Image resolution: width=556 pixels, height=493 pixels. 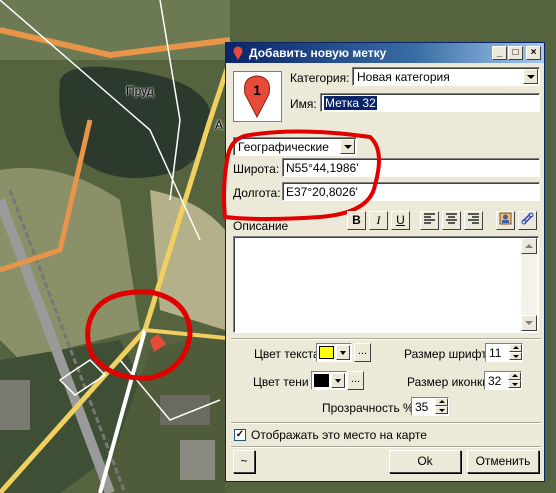 I want to click on marker-icon-picker: 1, so click(x=257, y=96).